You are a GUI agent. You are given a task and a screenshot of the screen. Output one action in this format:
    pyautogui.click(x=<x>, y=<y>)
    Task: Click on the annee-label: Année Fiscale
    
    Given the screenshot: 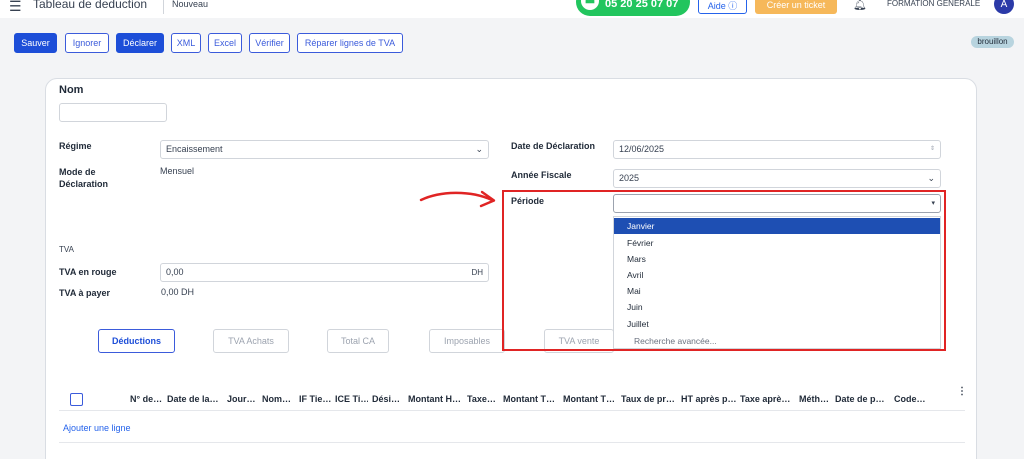 What is the action you would take?
    pyautogui.click(x=541, y=175)
    